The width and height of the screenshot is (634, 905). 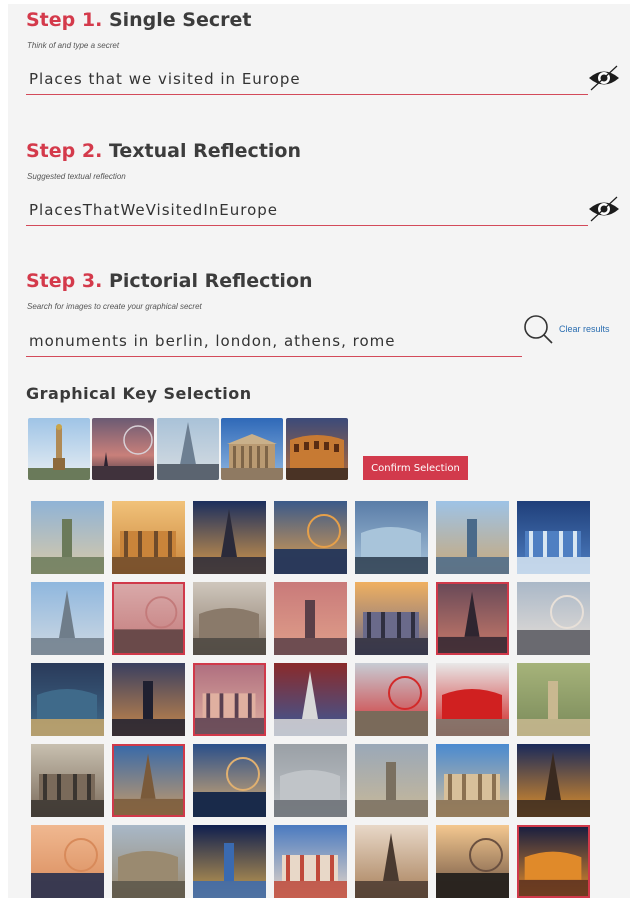 What do you see at coordinates (67, 780) in the screenshot?
I see `image-result-acropolis-hill` at bounding box center [67, 780].